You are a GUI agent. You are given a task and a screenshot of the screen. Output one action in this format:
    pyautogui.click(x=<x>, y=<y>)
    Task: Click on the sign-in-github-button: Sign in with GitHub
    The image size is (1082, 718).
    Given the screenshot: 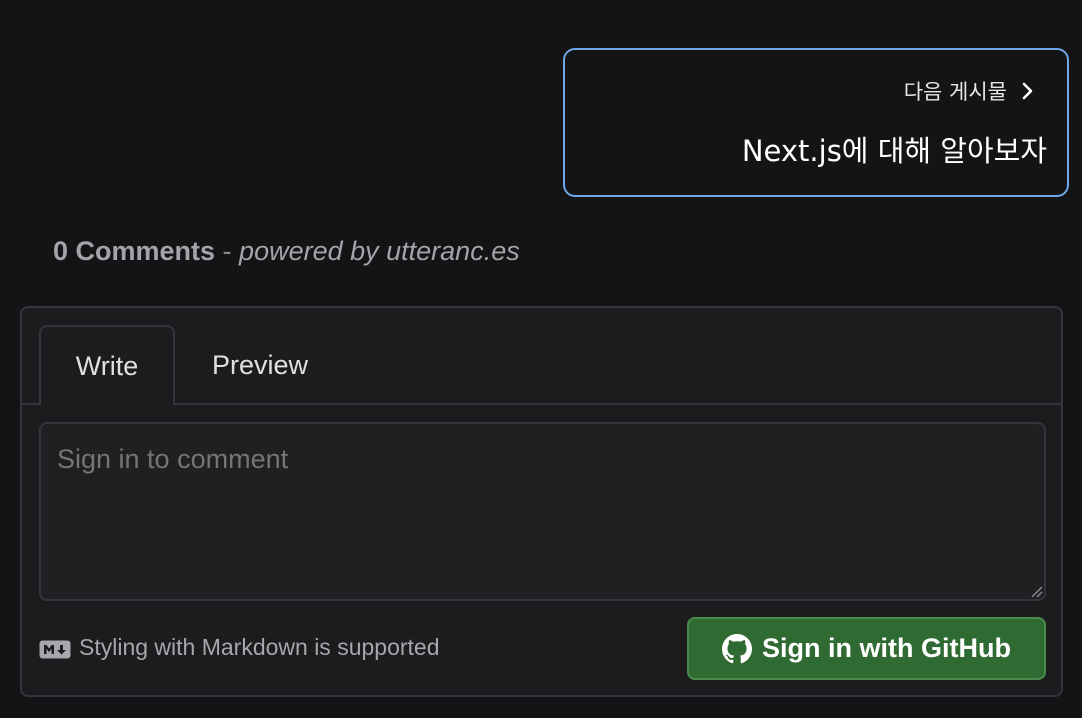 What is the action you would take?
    pyautogui.click(x=866, y=648)
    